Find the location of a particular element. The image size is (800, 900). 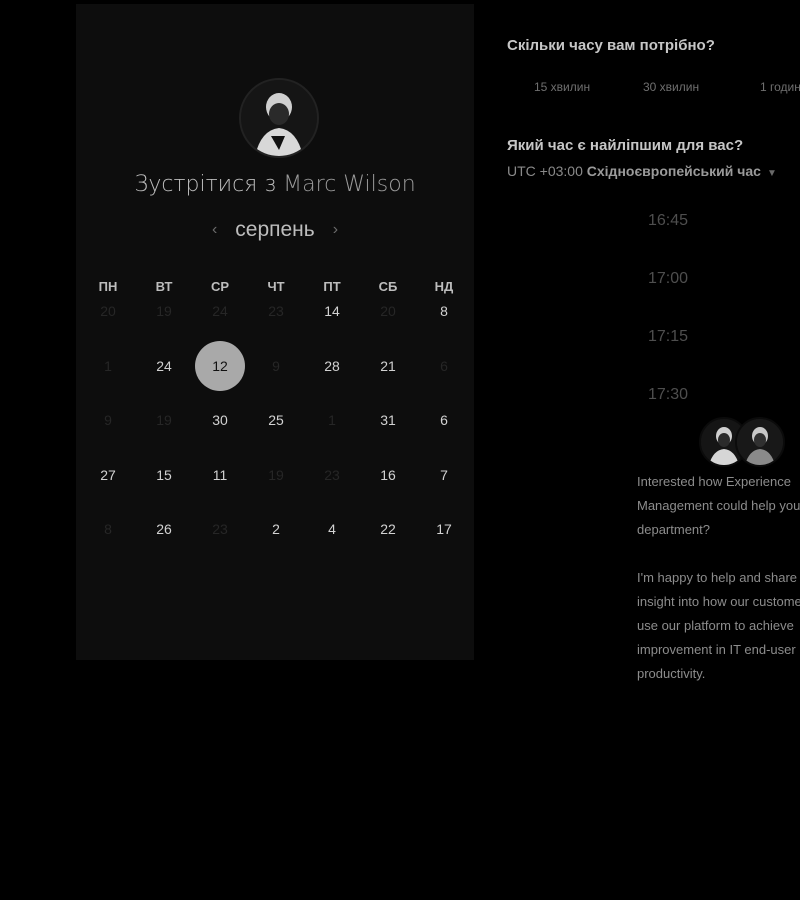

calendar-day: 27 is located at coordinates (108, 475).